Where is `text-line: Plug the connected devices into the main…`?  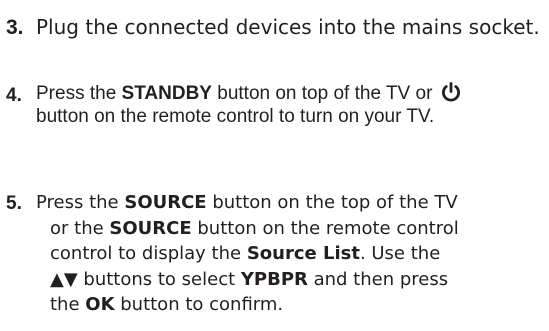 text-line: Plug the connected devices into the main… is located at coordinates (288, 27).